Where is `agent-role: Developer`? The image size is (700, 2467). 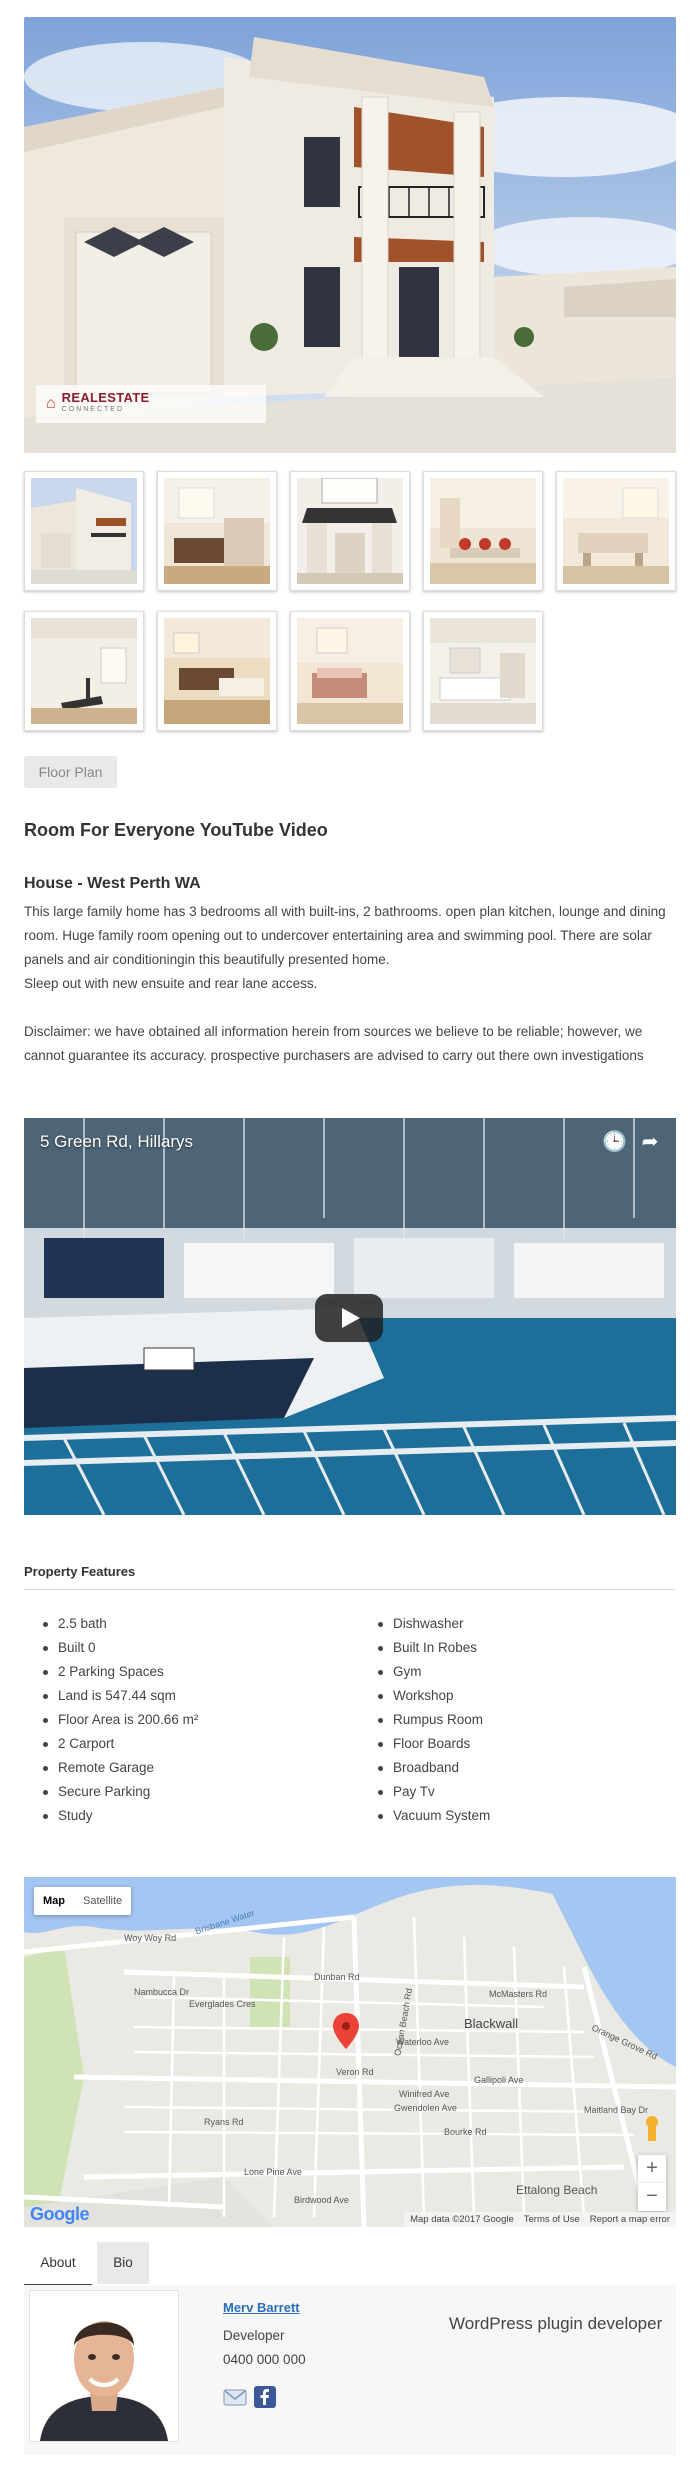
agent-role: Developer is located at coordinates (254, 2335).